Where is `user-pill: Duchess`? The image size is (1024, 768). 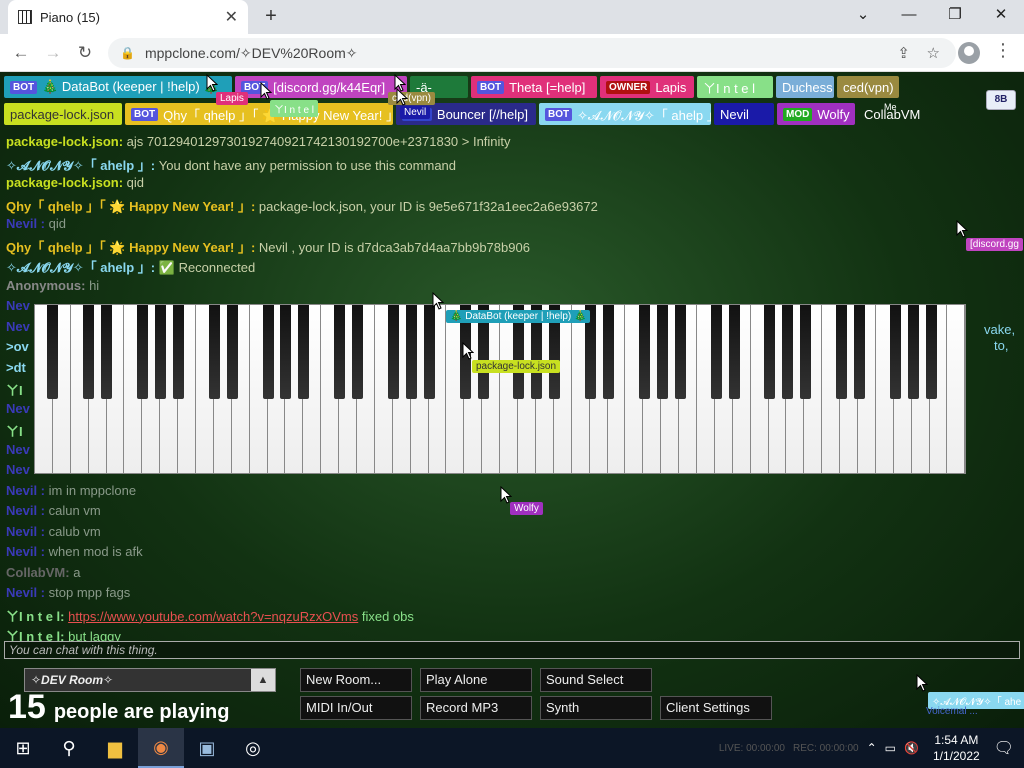
user-pill: Duchess is located at coordinates (805, 87).